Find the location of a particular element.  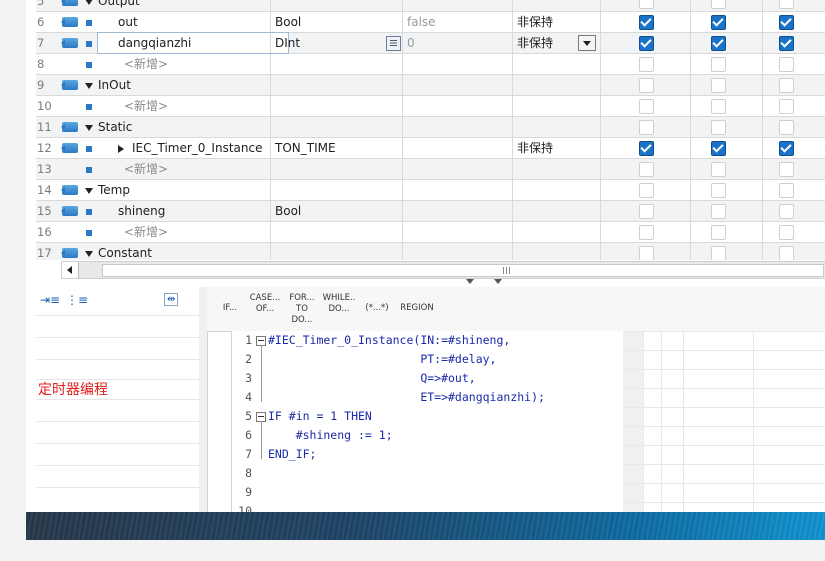

code-line: 6 #shineng := 1; is located at coordinates (428, 435).